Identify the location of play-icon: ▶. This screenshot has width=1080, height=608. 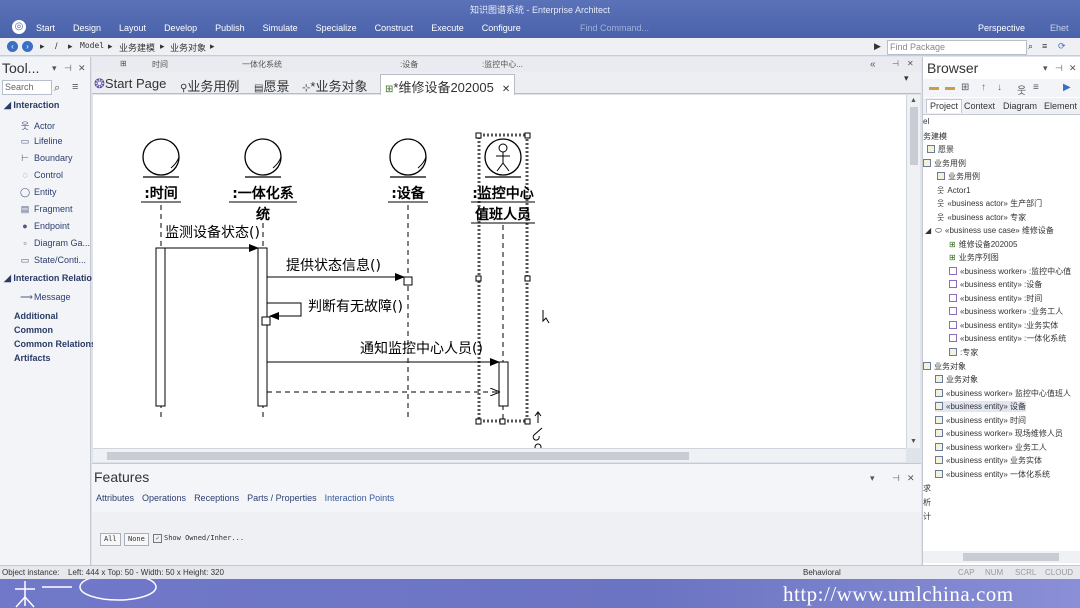
(1067, 87).